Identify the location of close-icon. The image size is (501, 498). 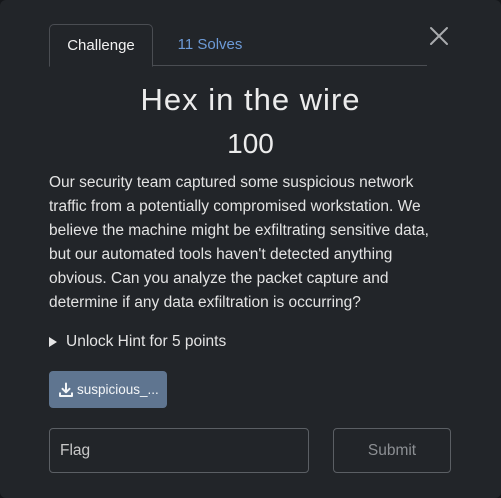
(439, 36).